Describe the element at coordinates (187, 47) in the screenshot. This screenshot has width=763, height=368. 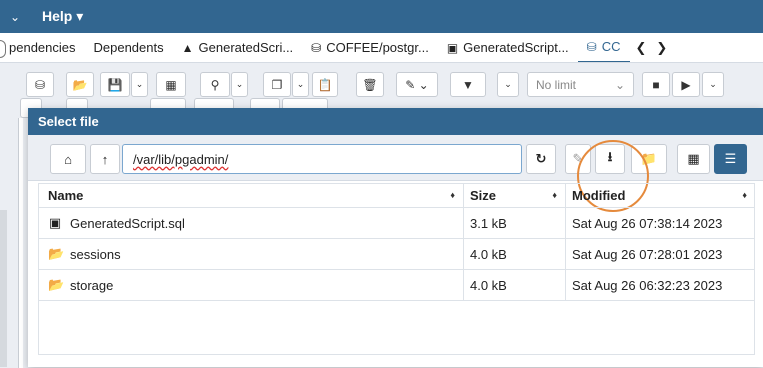
I see `sitemap-icon: ▲` at that location.